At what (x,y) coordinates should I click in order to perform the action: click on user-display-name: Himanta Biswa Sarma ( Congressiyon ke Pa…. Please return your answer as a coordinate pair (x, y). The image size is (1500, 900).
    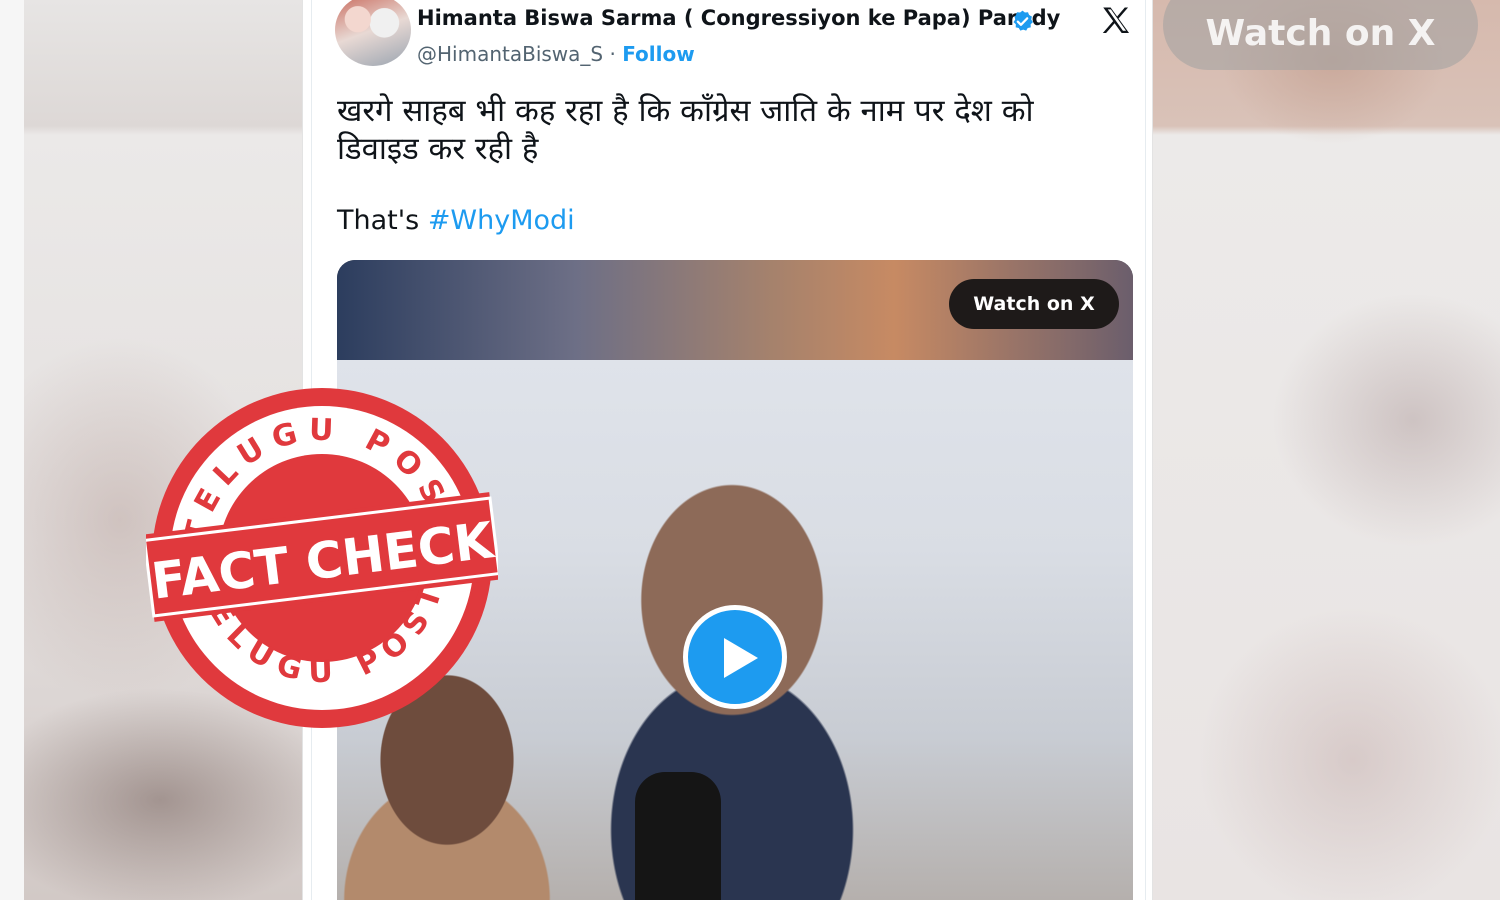
    Looking at the image, I should click on (738, 18).